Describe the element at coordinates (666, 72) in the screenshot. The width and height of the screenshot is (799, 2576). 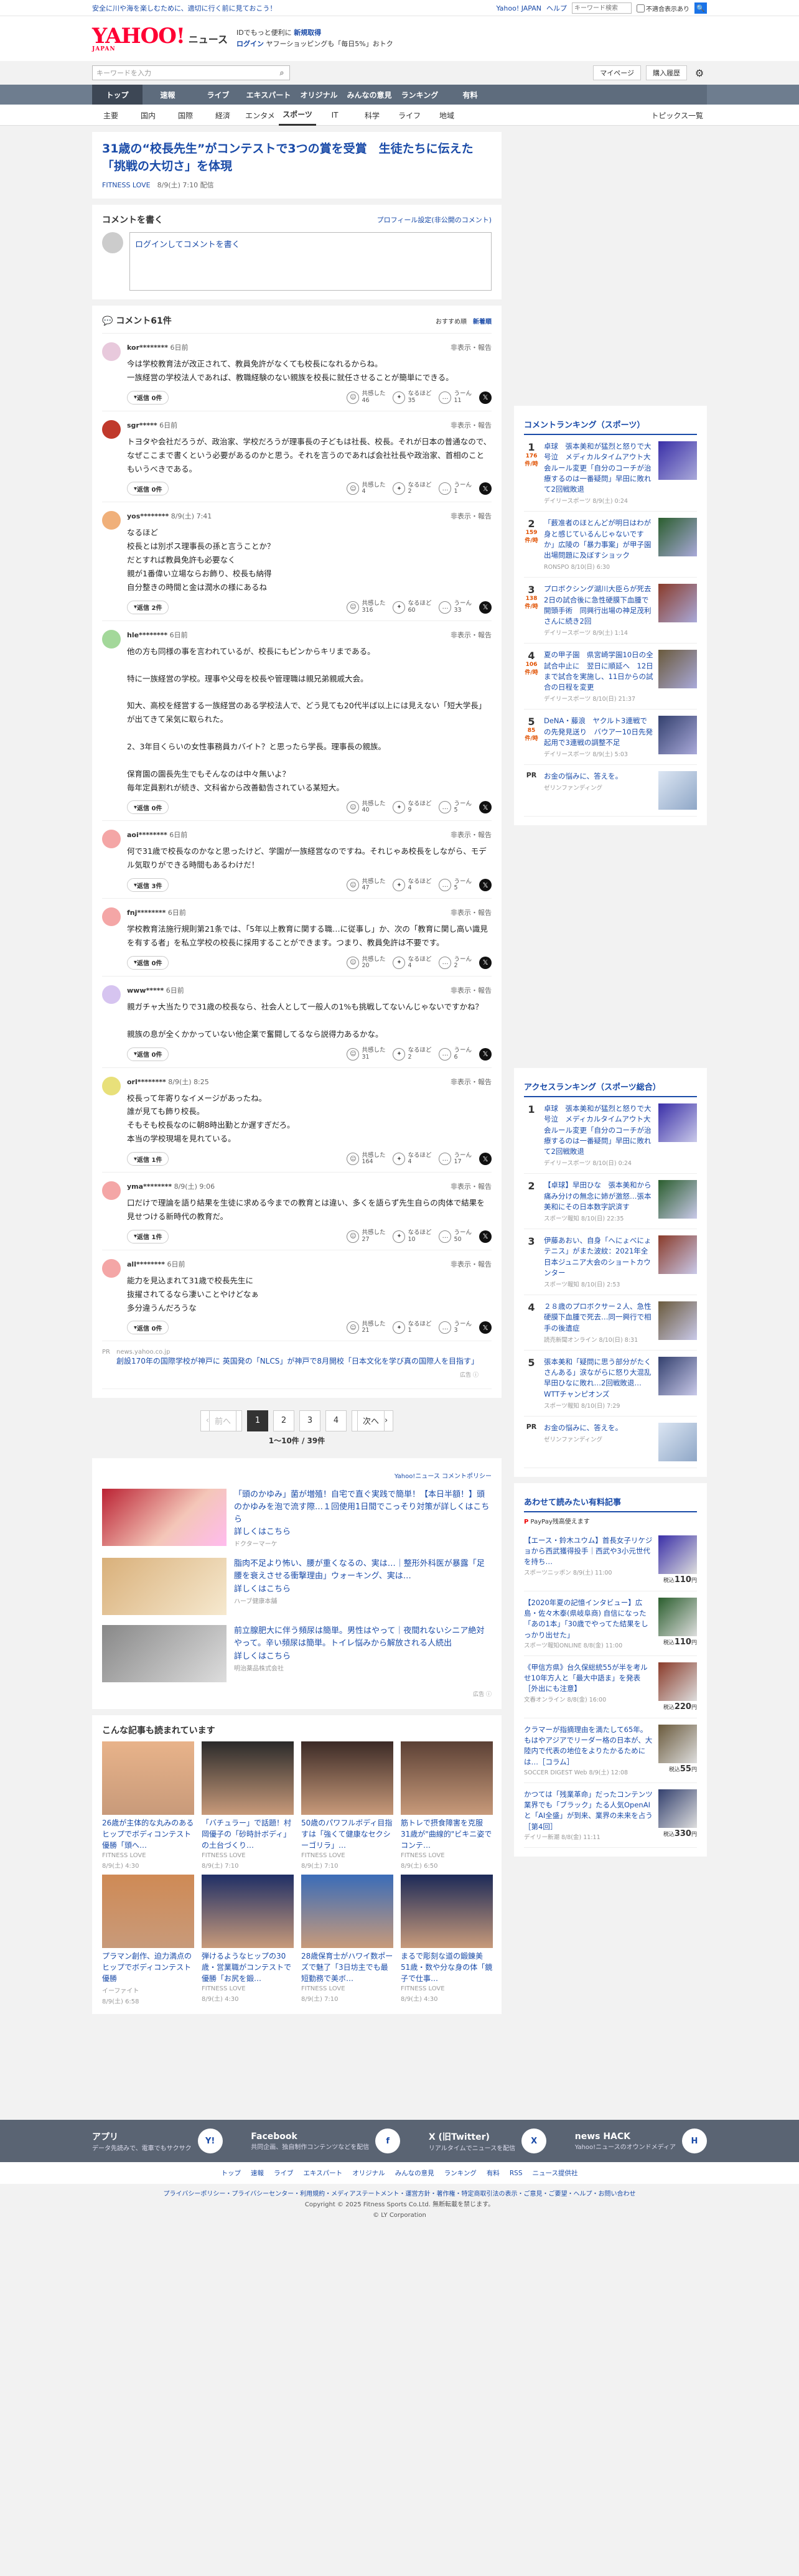
I see `purchase-history-button: 購入履歴` at that location.